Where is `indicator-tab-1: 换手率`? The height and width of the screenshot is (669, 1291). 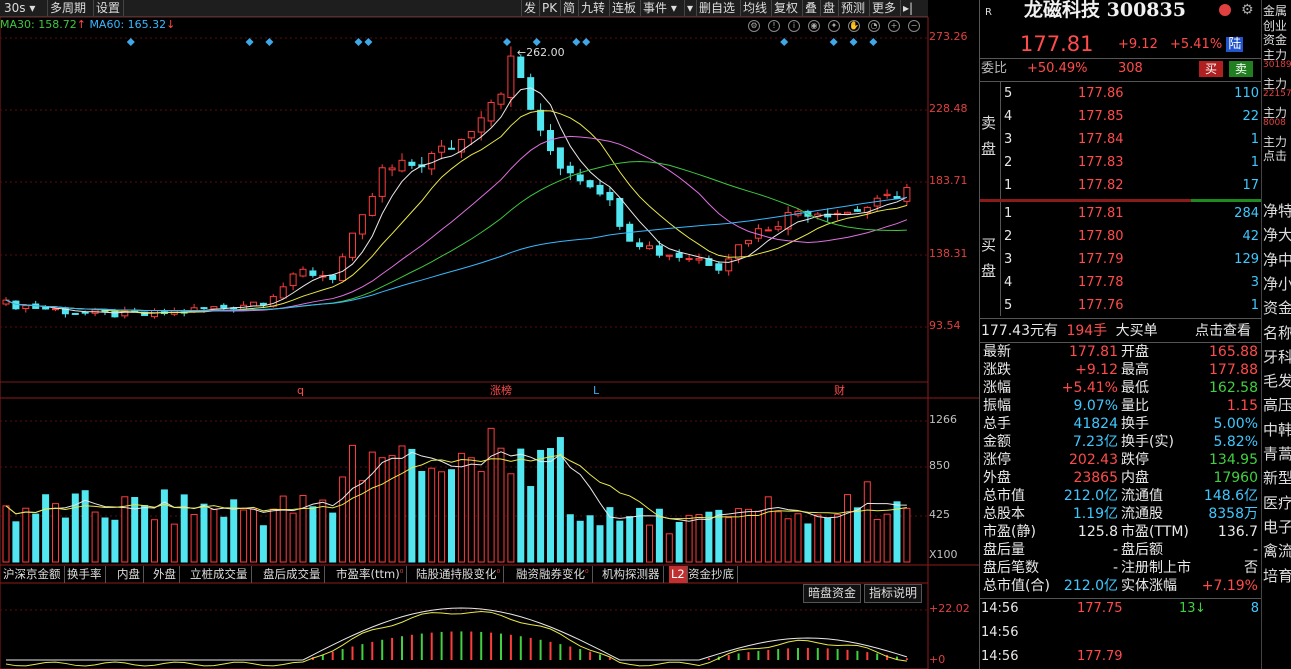 indicator-tab-1: 换手率 is located at coordinates (85, 574).